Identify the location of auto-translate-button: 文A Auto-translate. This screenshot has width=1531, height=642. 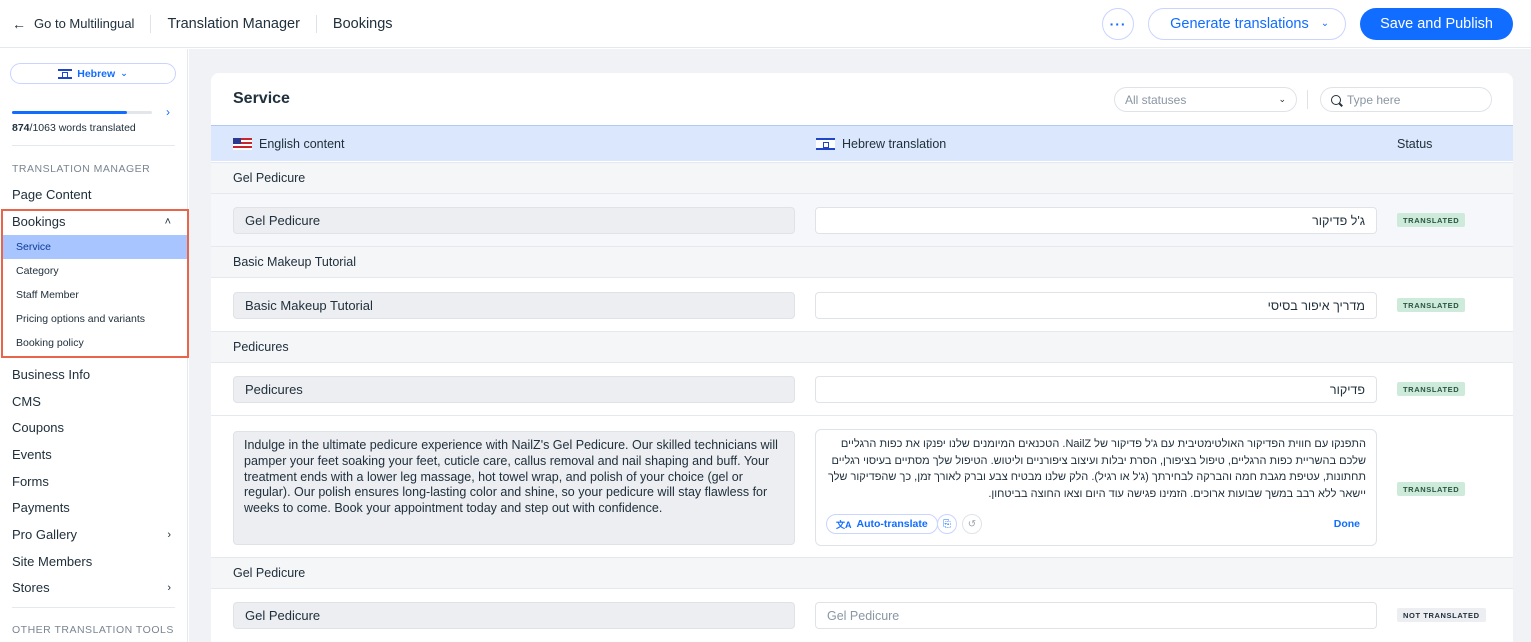
(882, 524).